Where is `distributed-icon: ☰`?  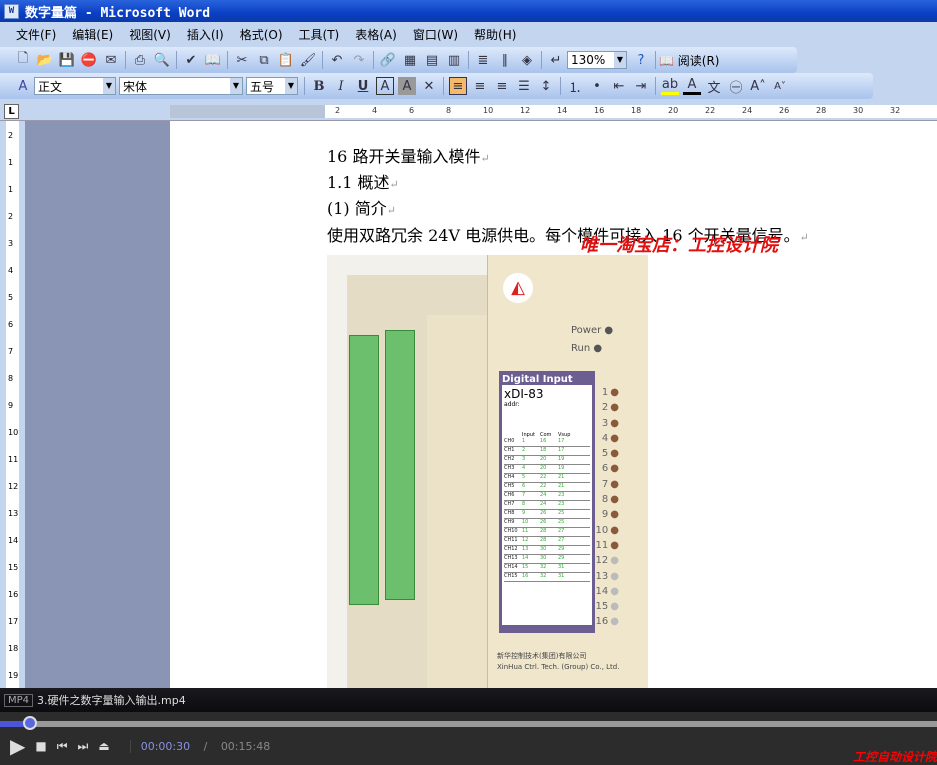
distributed-icon: ☰ is located at coordinates (524, 86).